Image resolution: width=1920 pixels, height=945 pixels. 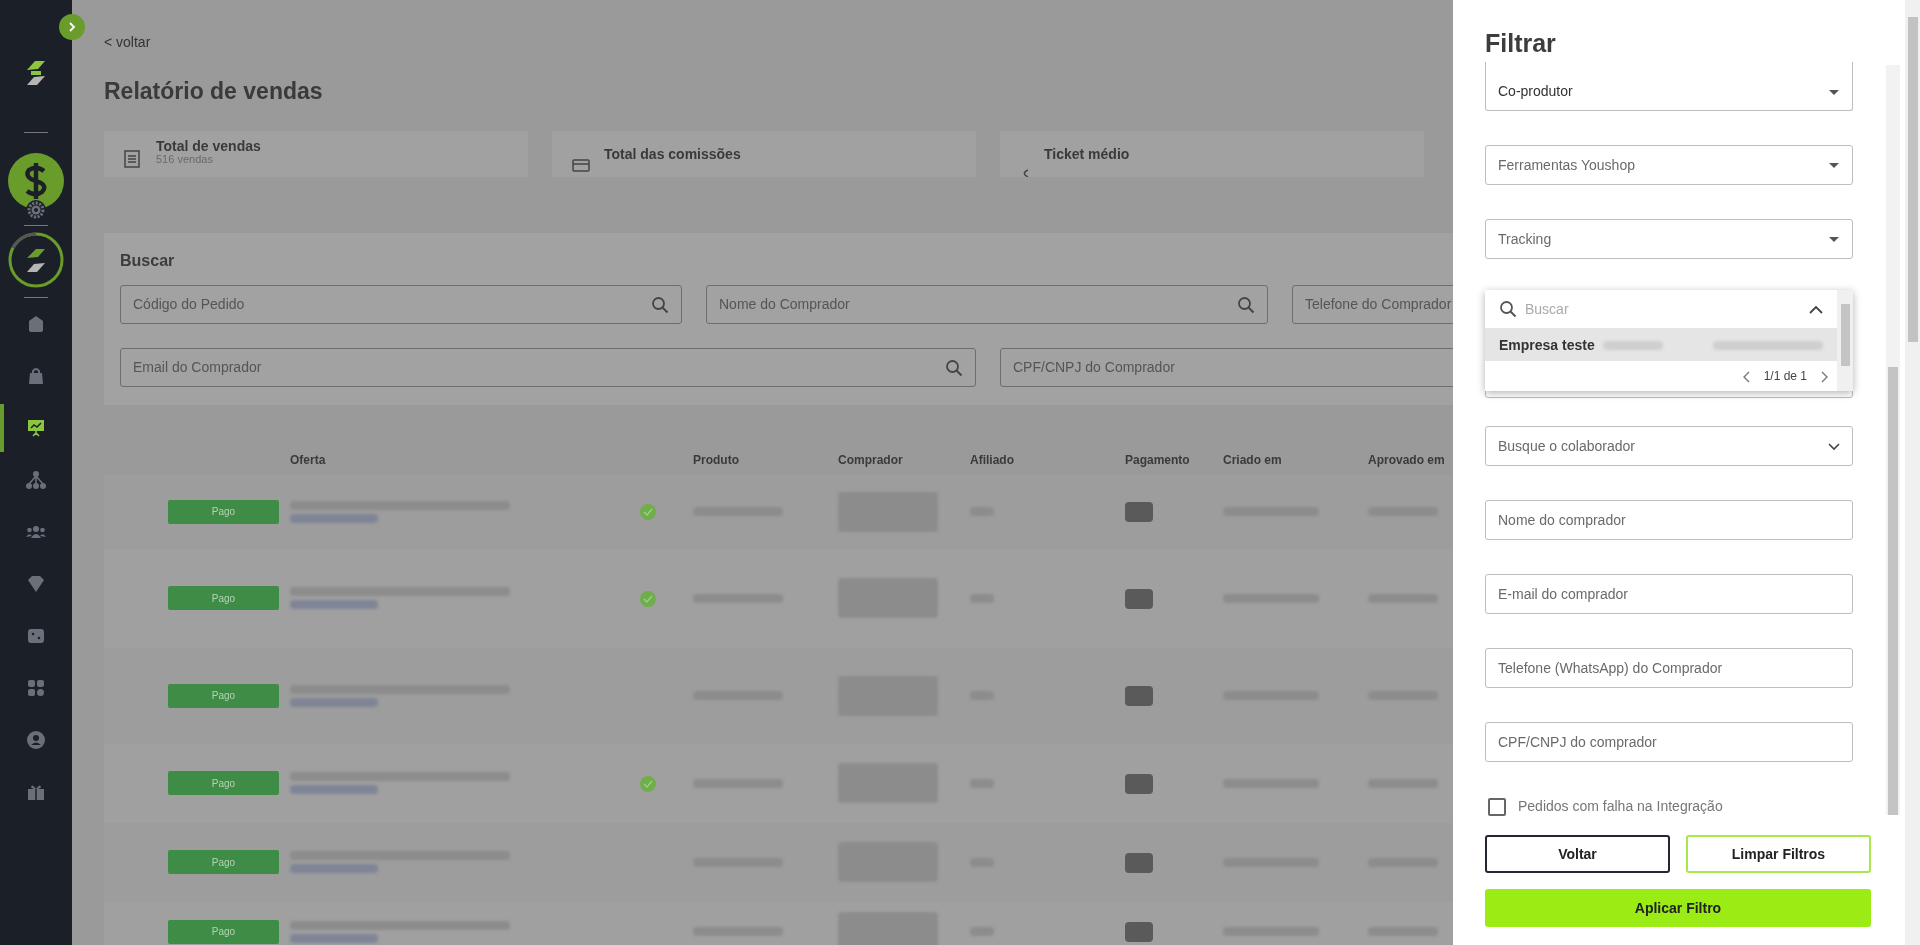 What do you see at coordinates (127, 42) in the screenshot?
I see `back-link: < voltar` at bounding box center [127, 42].